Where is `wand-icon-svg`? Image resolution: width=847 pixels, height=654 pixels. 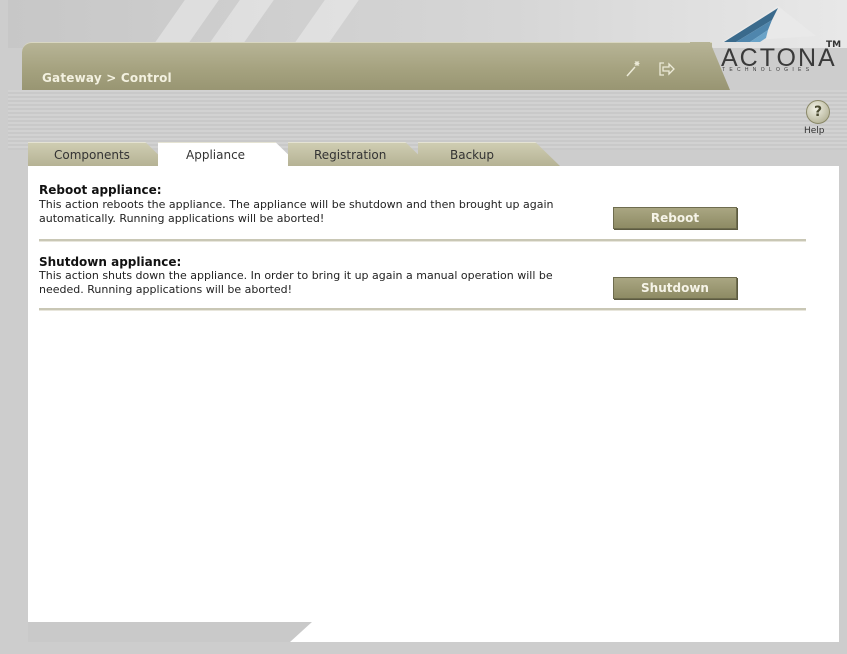
wand-icon-svg is located at coordinates (633, 69).